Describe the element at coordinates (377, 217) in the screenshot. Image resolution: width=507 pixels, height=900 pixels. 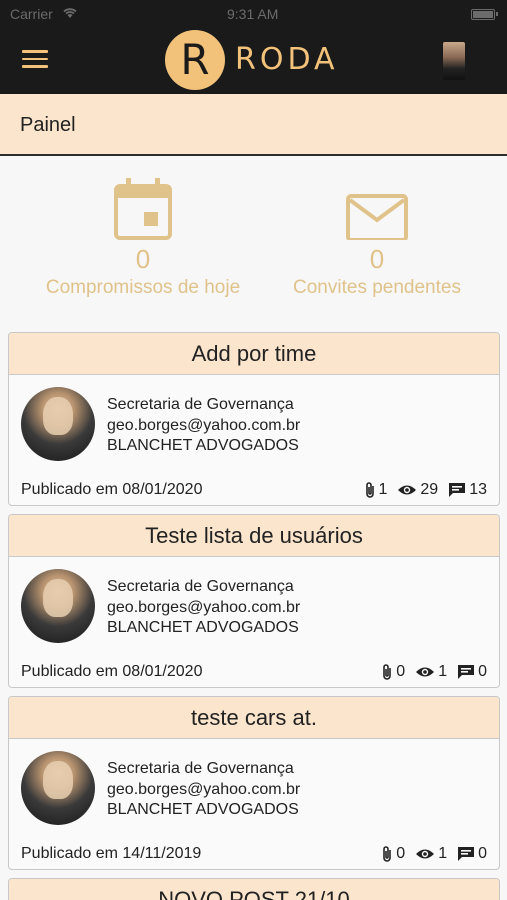
I see `mail-icon` at that location.